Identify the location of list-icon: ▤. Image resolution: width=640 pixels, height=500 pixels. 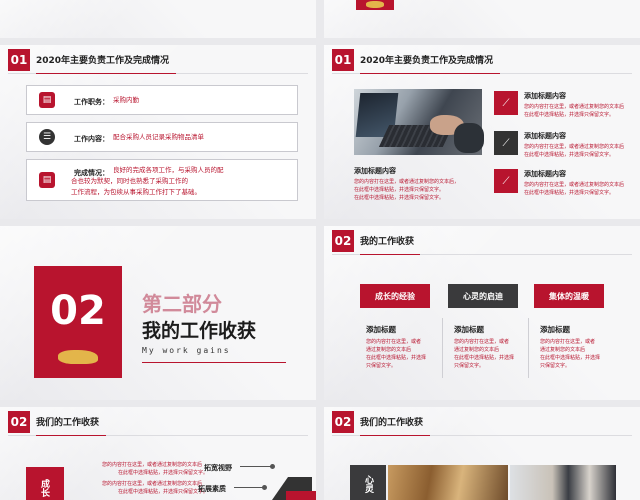
(47, 180).